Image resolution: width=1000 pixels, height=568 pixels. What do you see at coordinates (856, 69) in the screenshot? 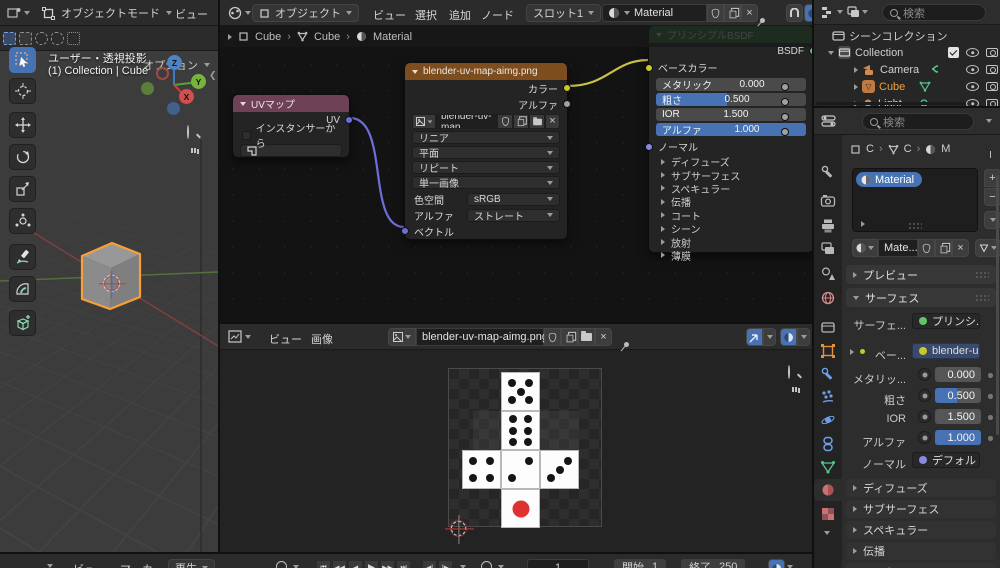
I see `expand-icon` at bounding box center [856, 69].